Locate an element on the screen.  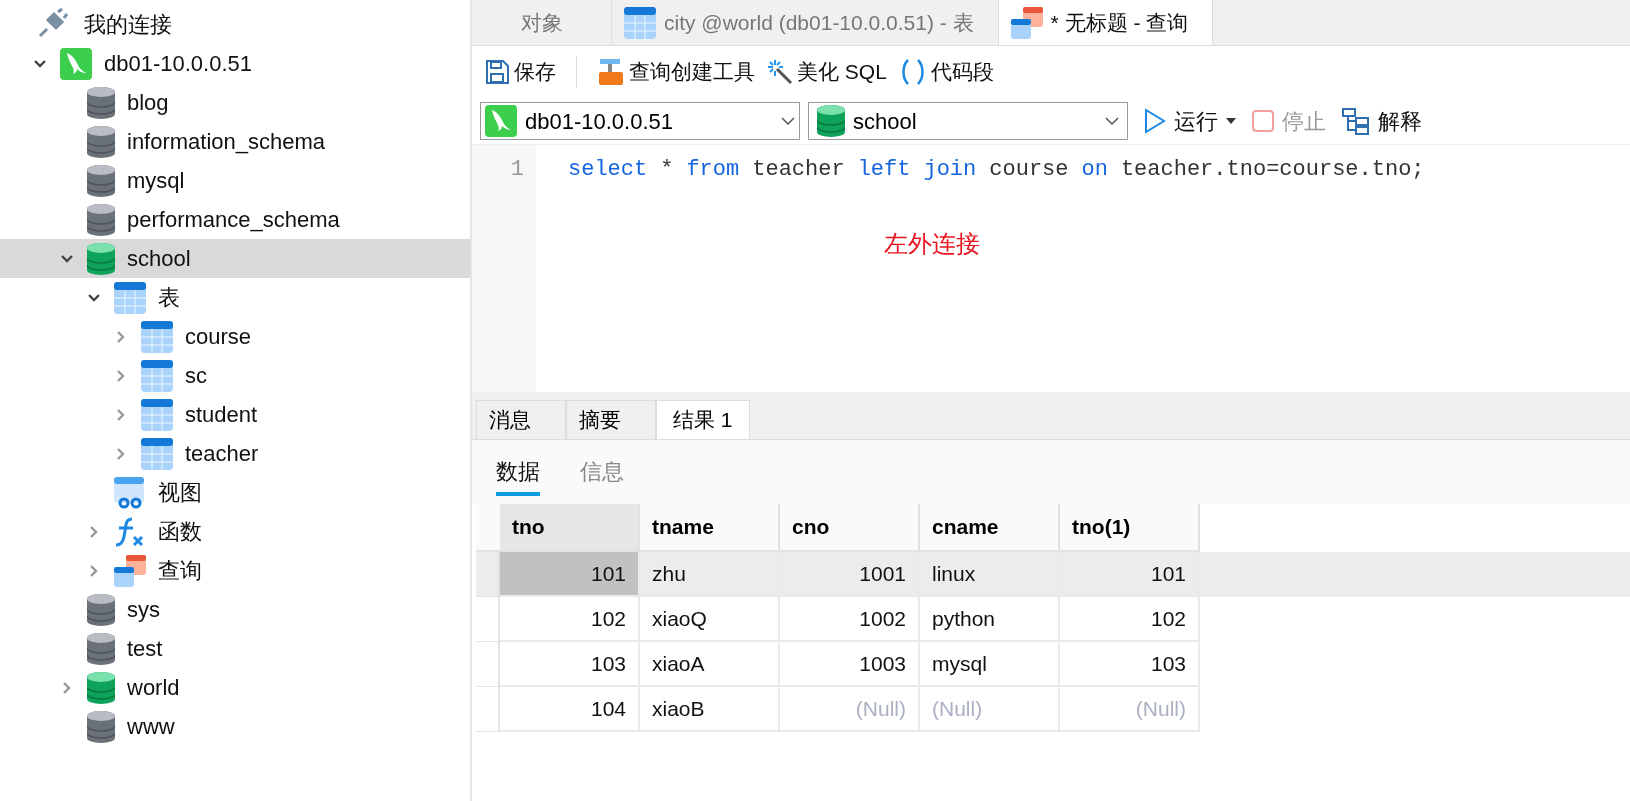
builder-icon is located at coordinates (611, 72).